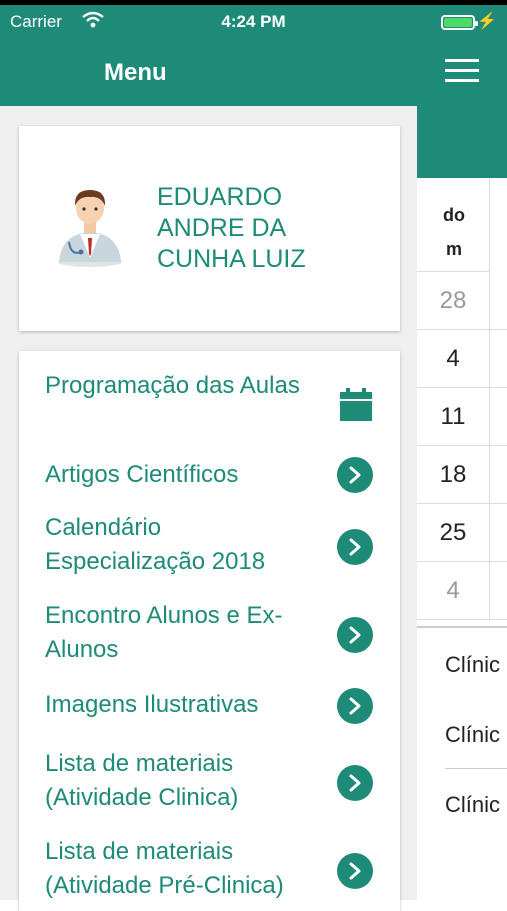 This screenshot has width=507, height=911. I want to click on calendar-header-band, so click(462, 142).